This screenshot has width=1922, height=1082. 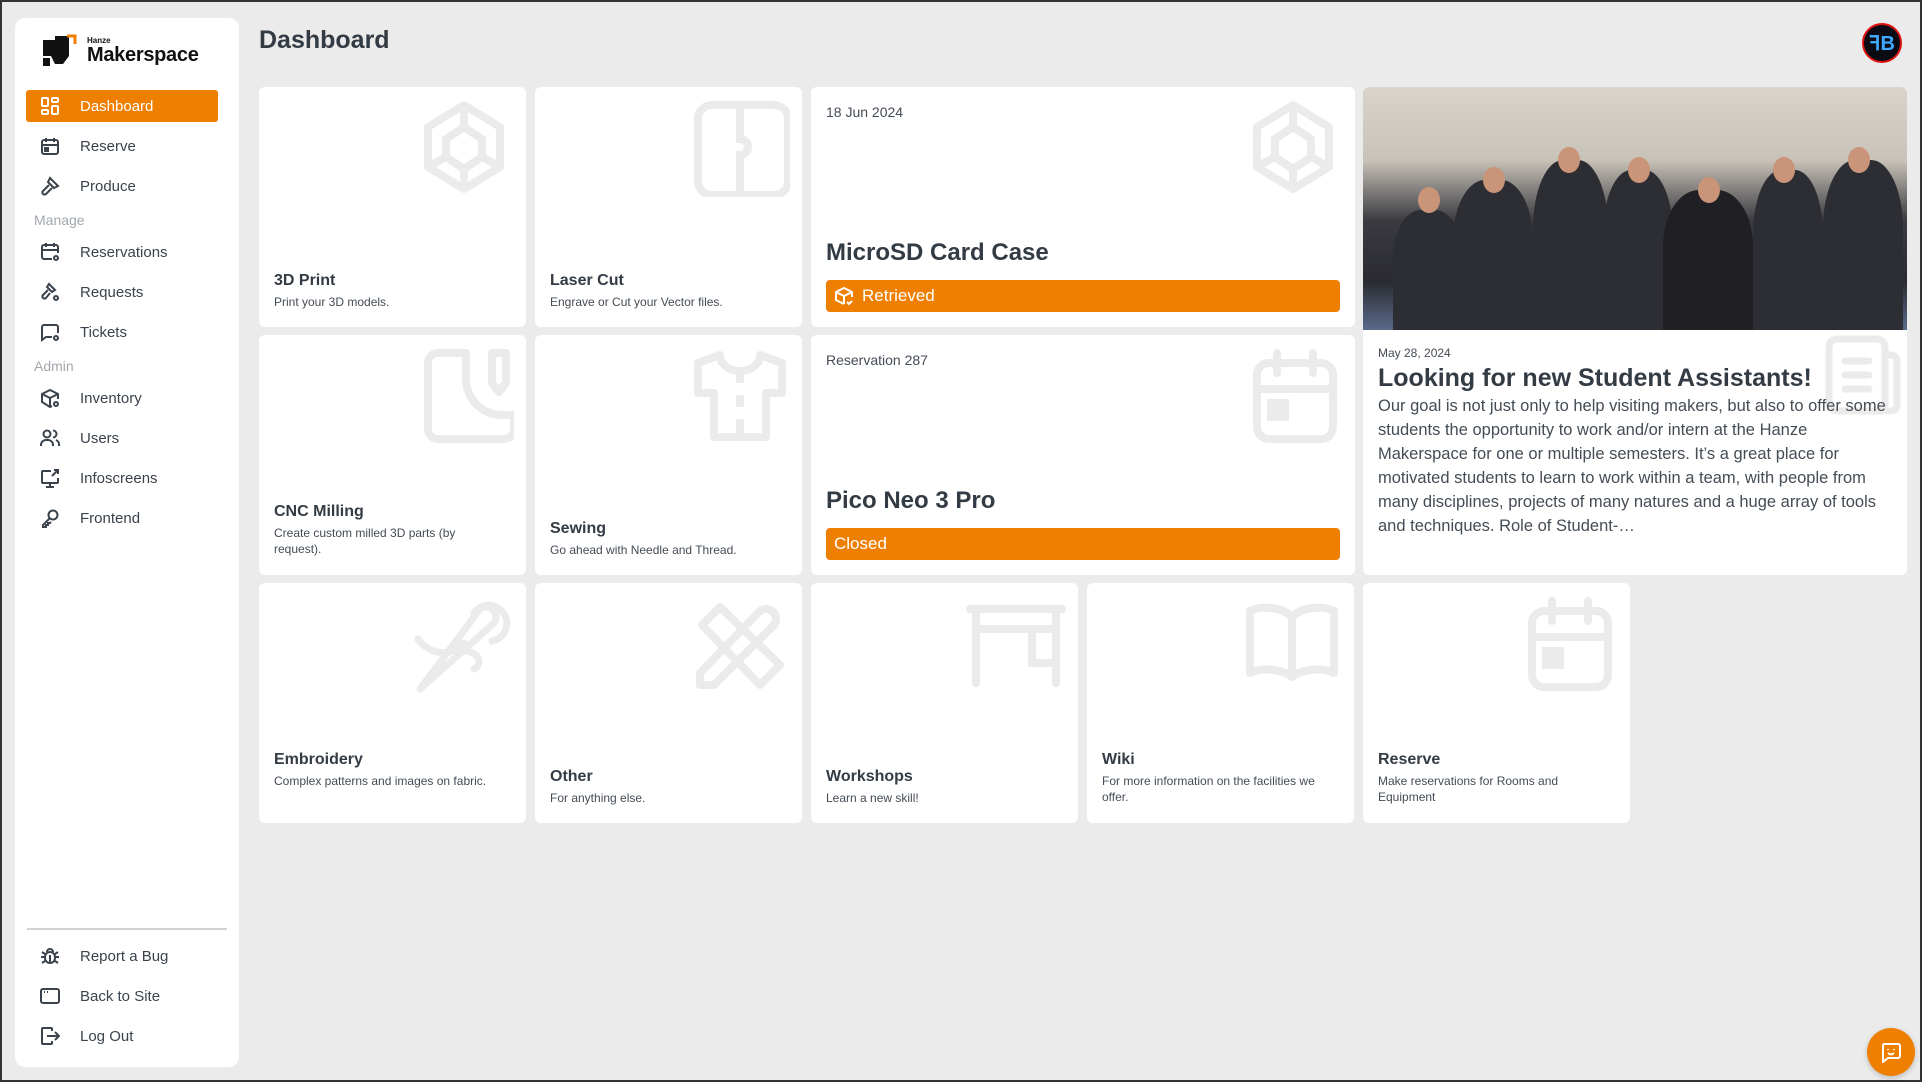 I want to click on sidebar-item-inventory: Inventory, so click(x=122, y=398).